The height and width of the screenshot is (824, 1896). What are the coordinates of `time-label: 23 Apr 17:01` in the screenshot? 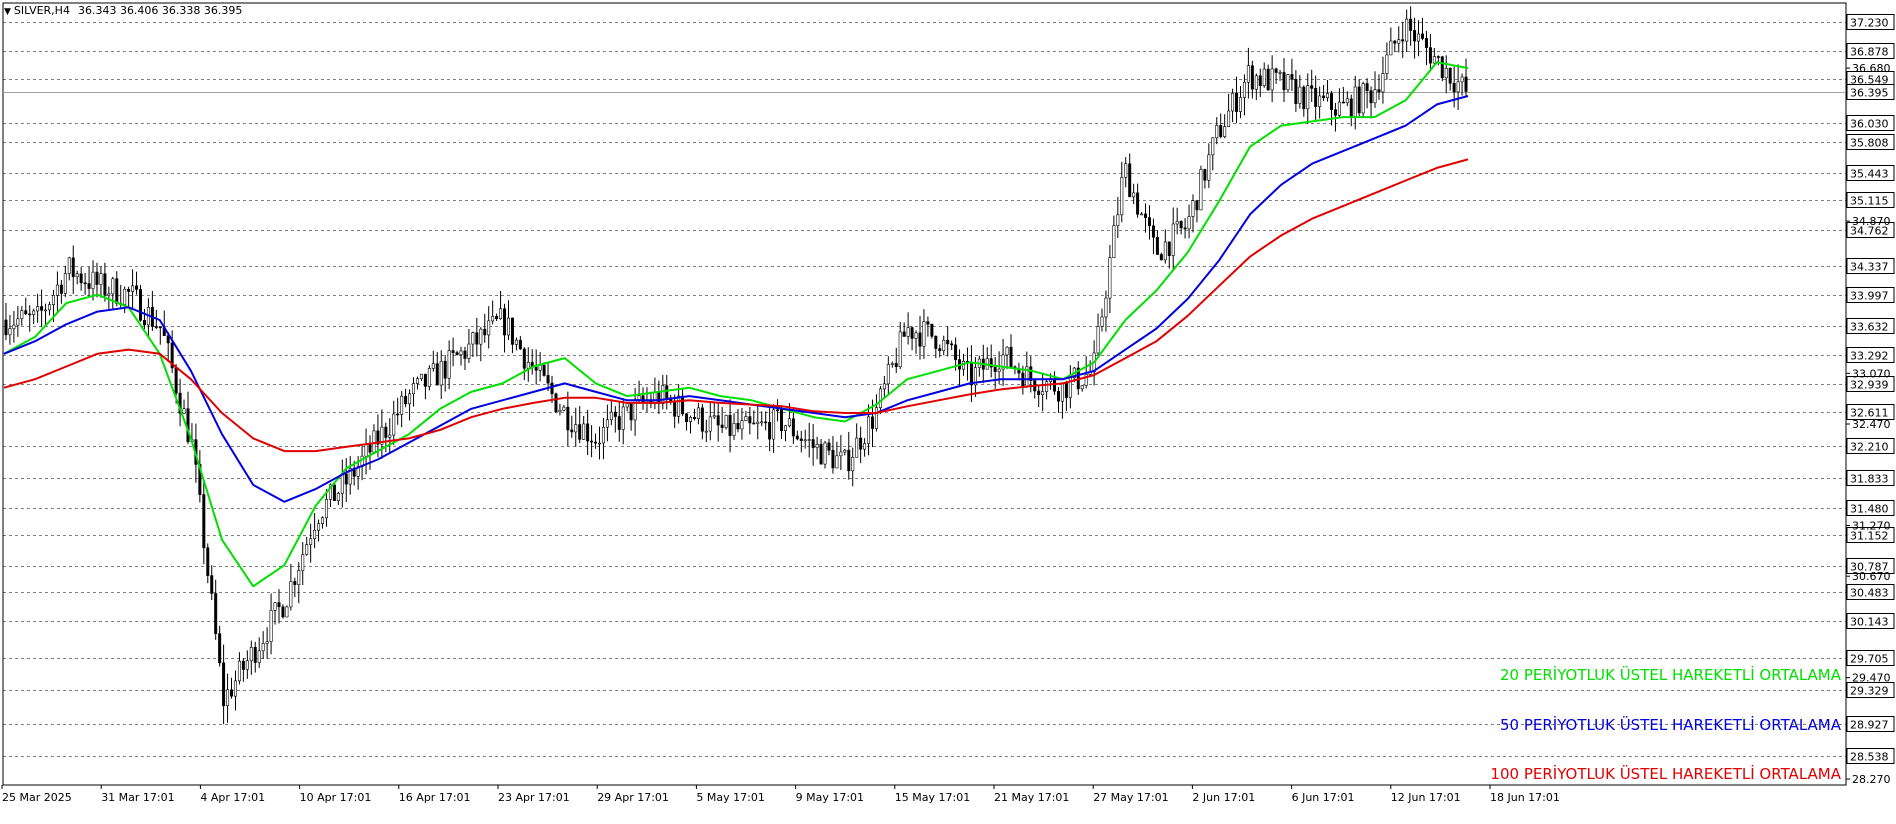 It's located at (534, 797).